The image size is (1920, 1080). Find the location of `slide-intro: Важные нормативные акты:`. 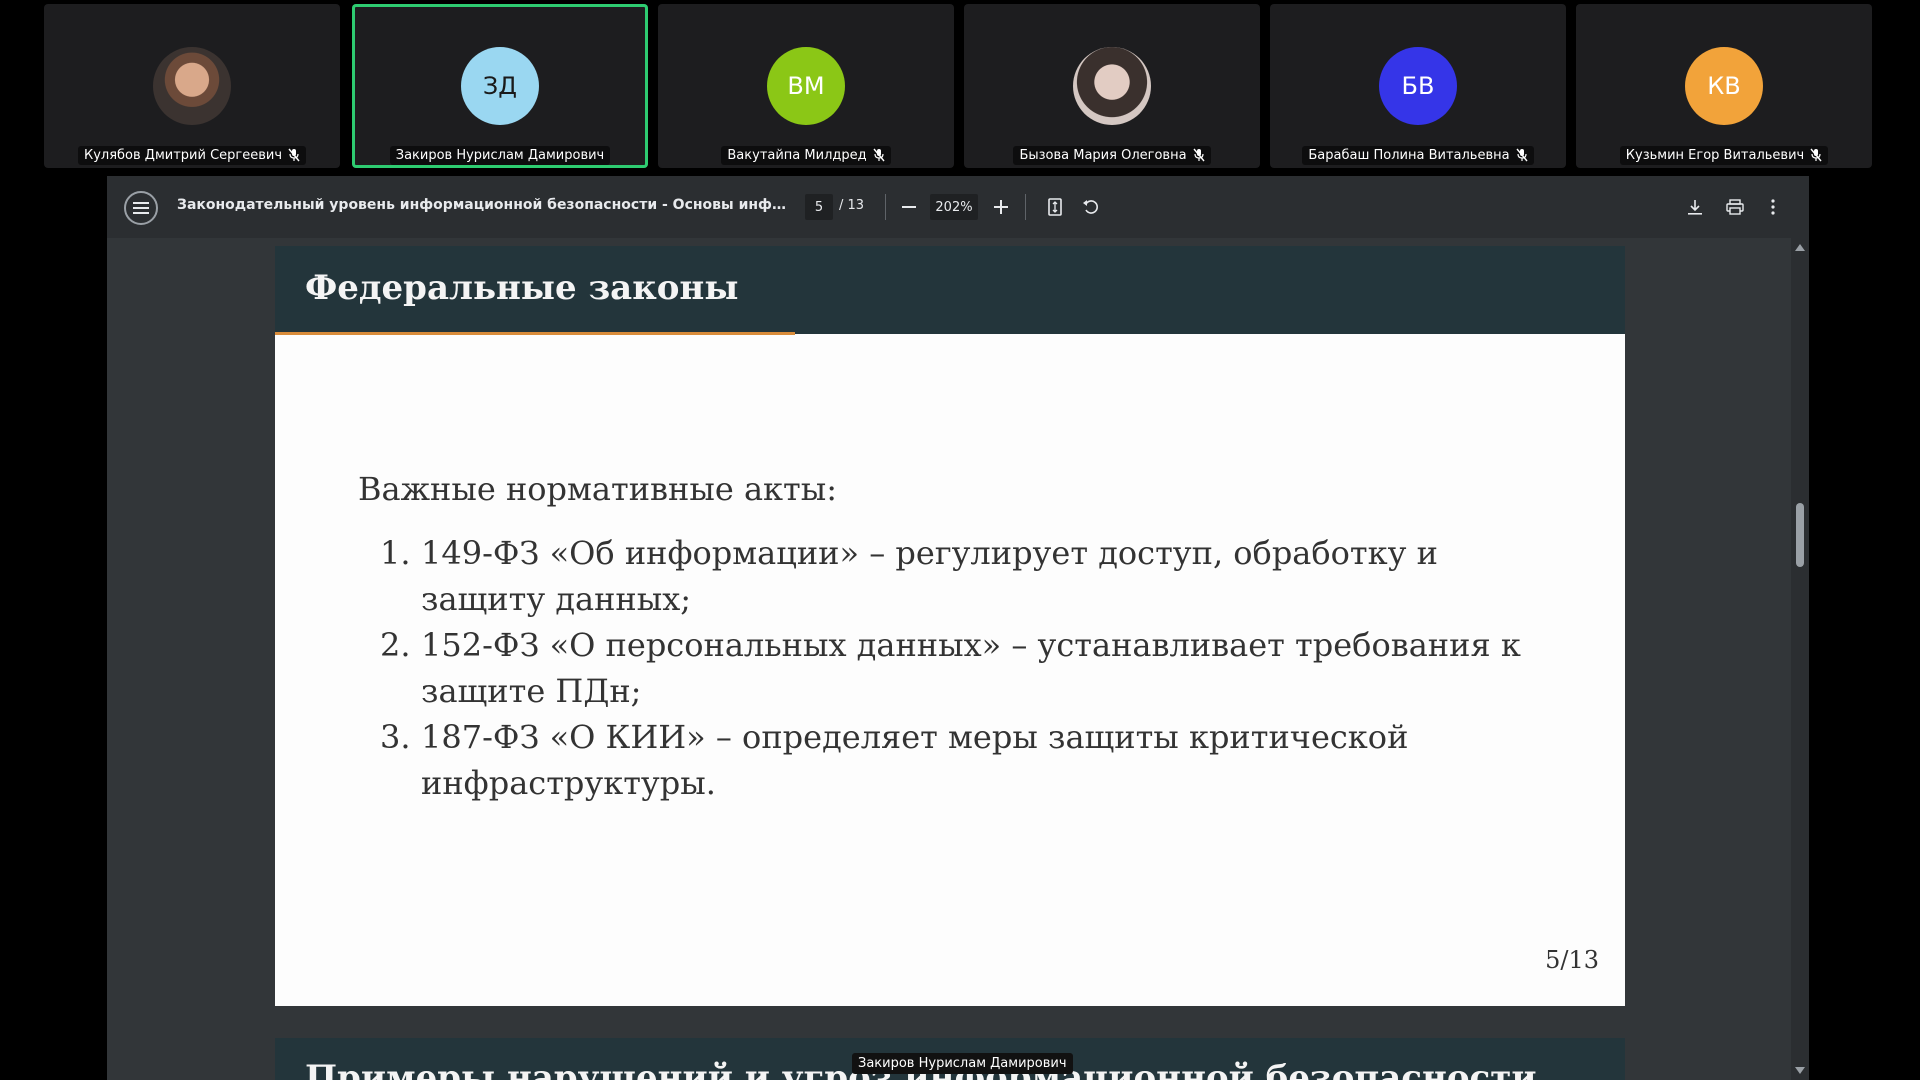

slide-intro: Важные нормативные акты: is located at coordinates (597, 489).